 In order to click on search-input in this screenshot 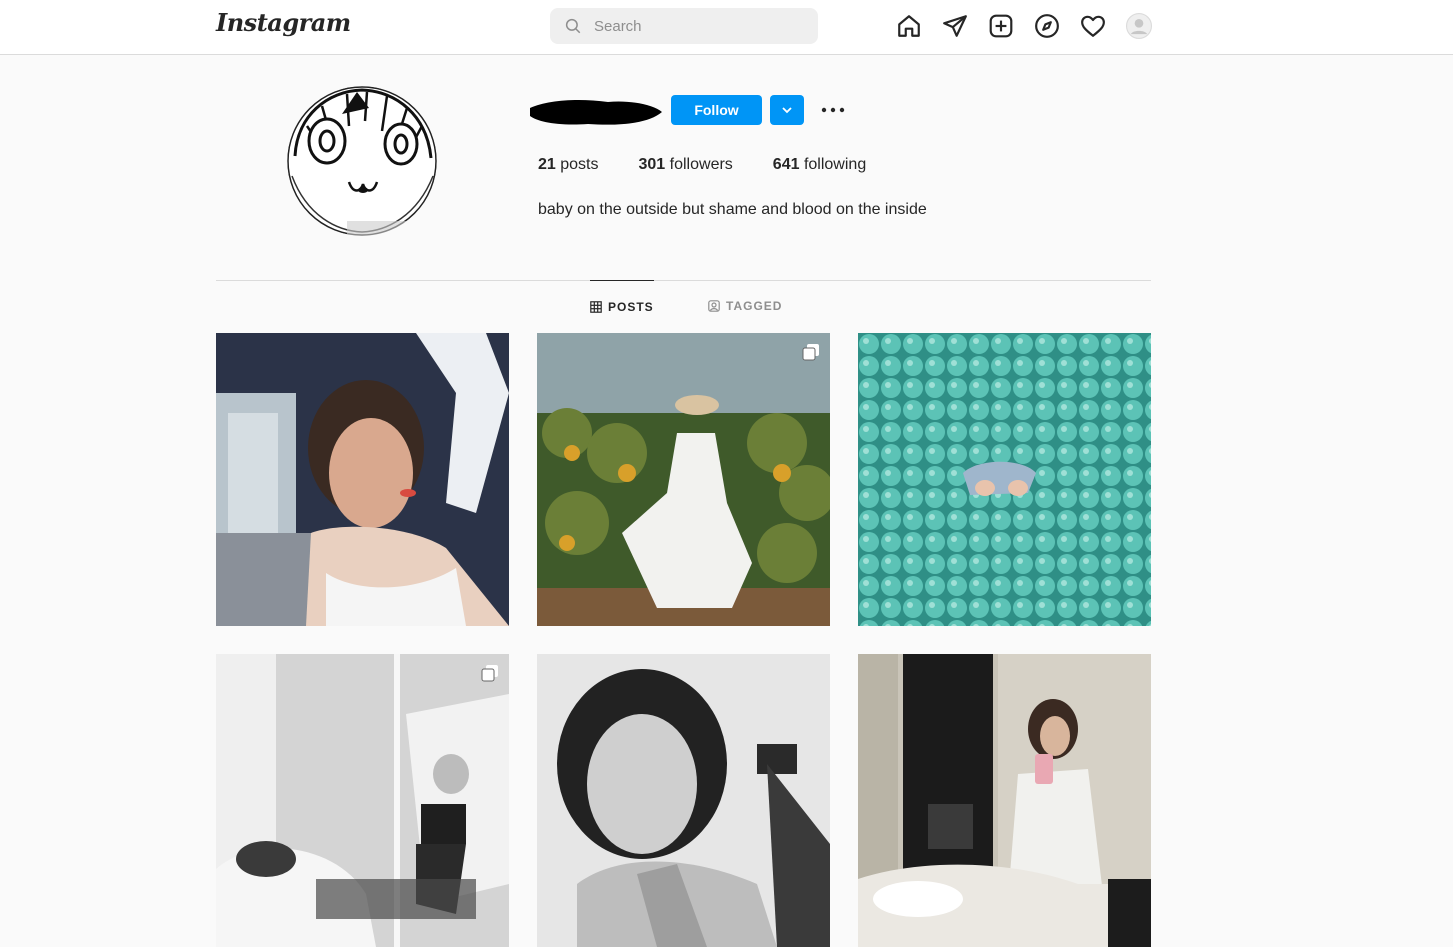, I will do `click(694, 26)`.